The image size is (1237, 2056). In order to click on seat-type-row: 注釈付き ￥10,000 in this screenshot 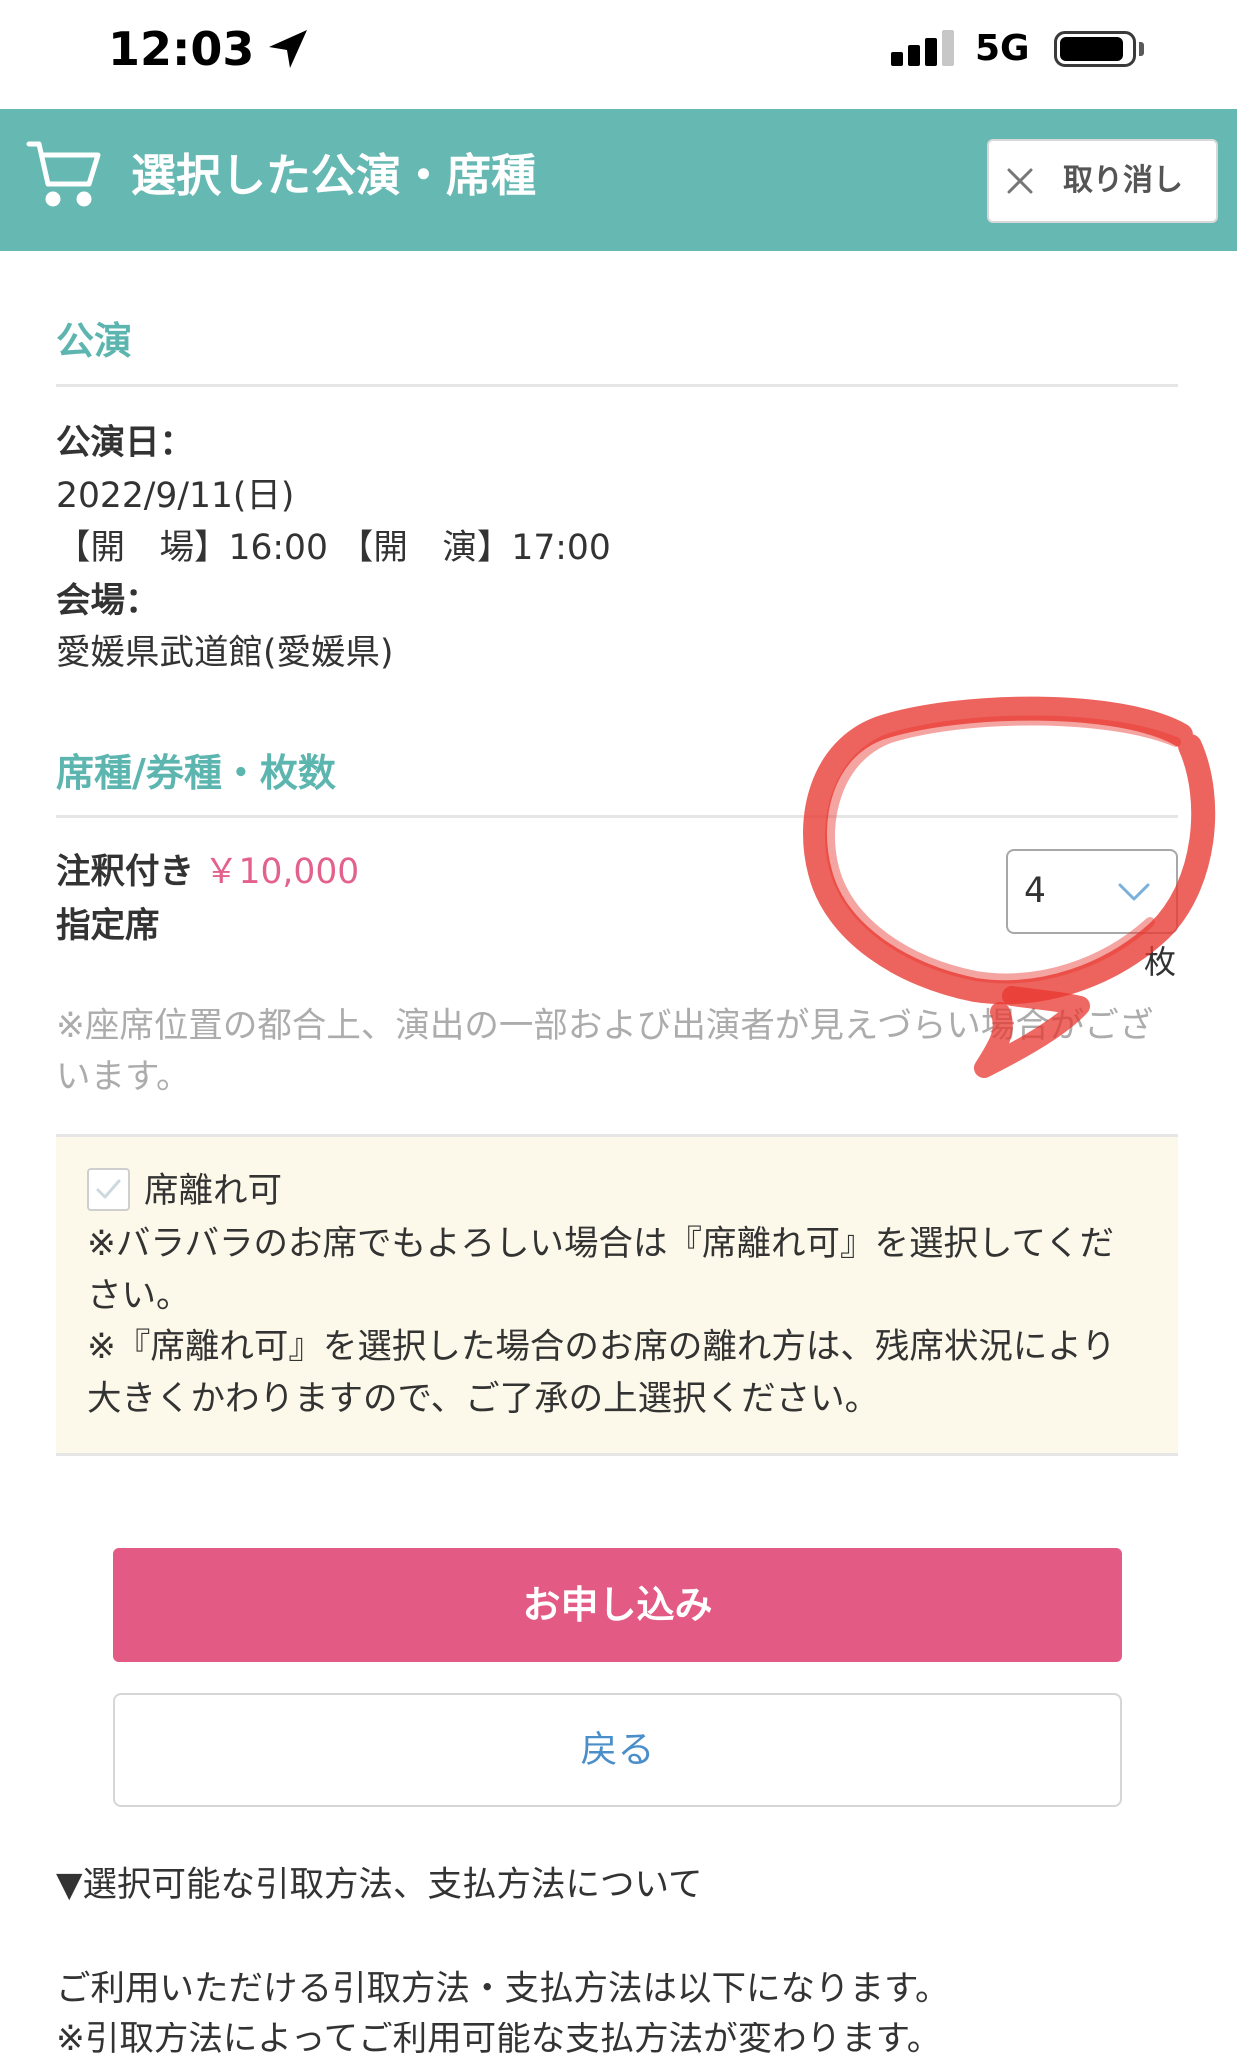, I will do `click(207, 872)`.